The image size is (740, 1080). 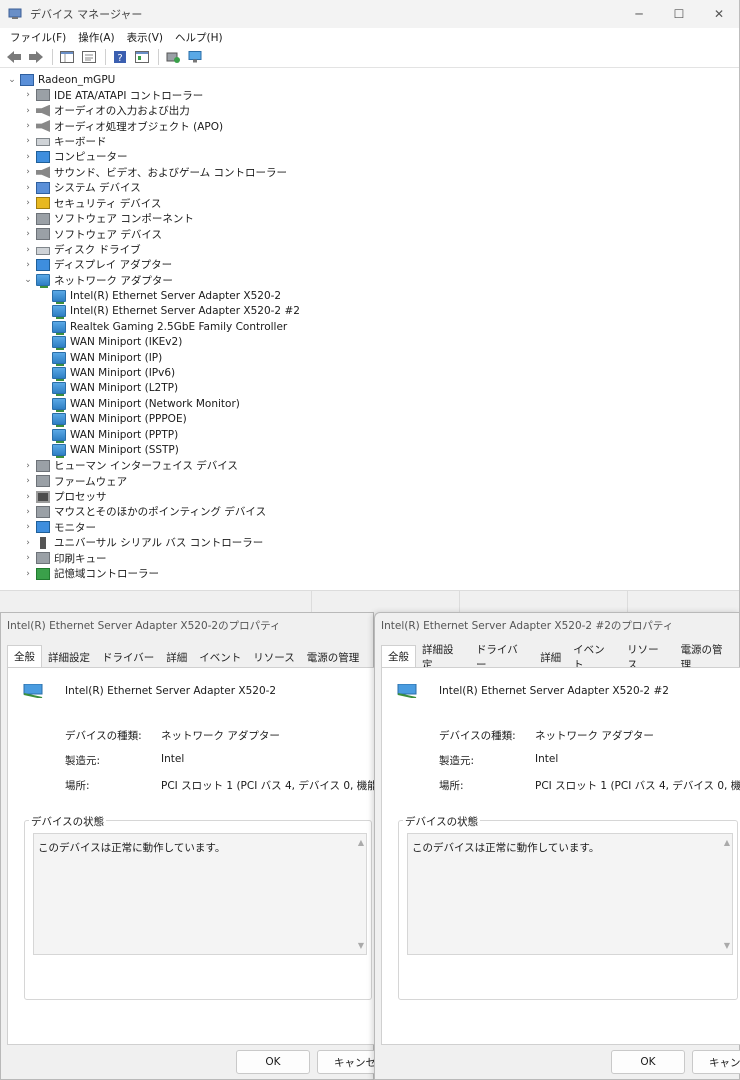 I want to click on tree-category: › ユニバーサル シリアル バス コントローラー, so click(x=372, y=542).